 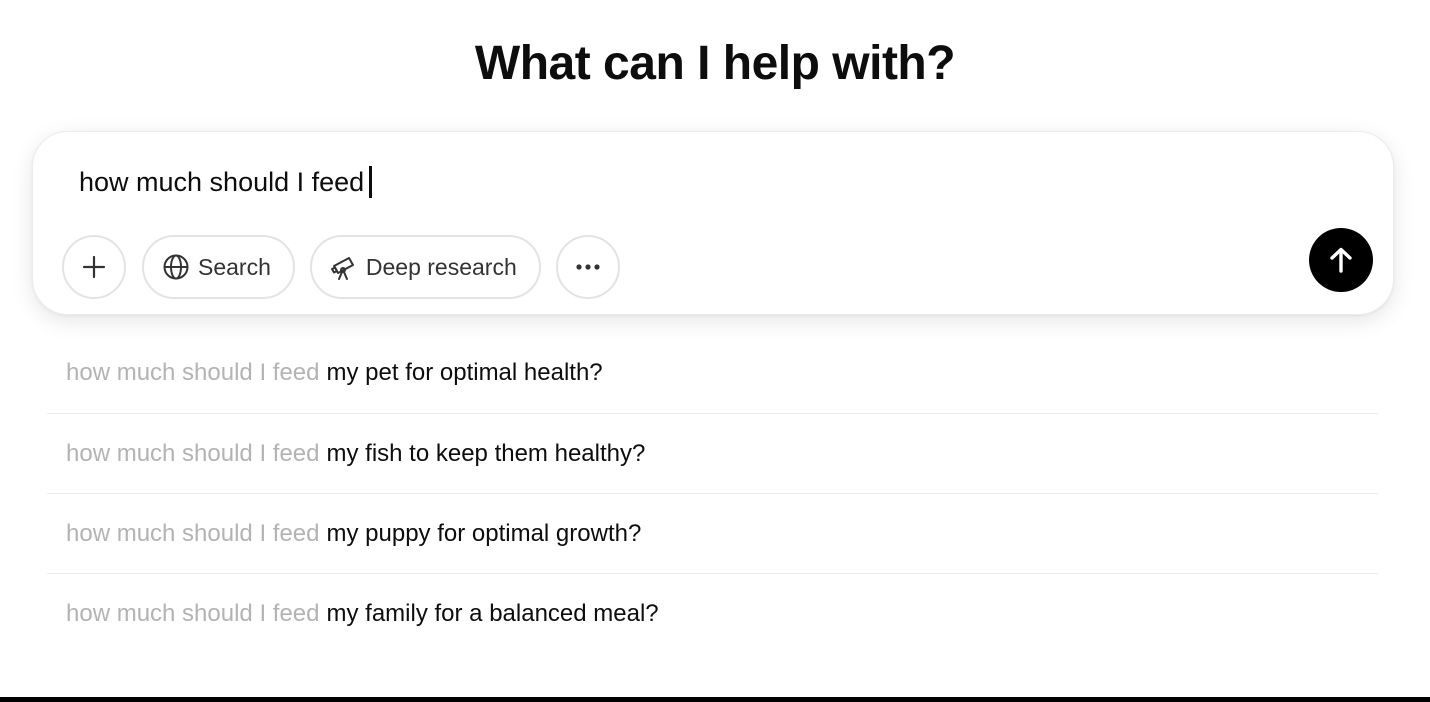 I want to click on more-dots-icon, so click(x=588, y=267).